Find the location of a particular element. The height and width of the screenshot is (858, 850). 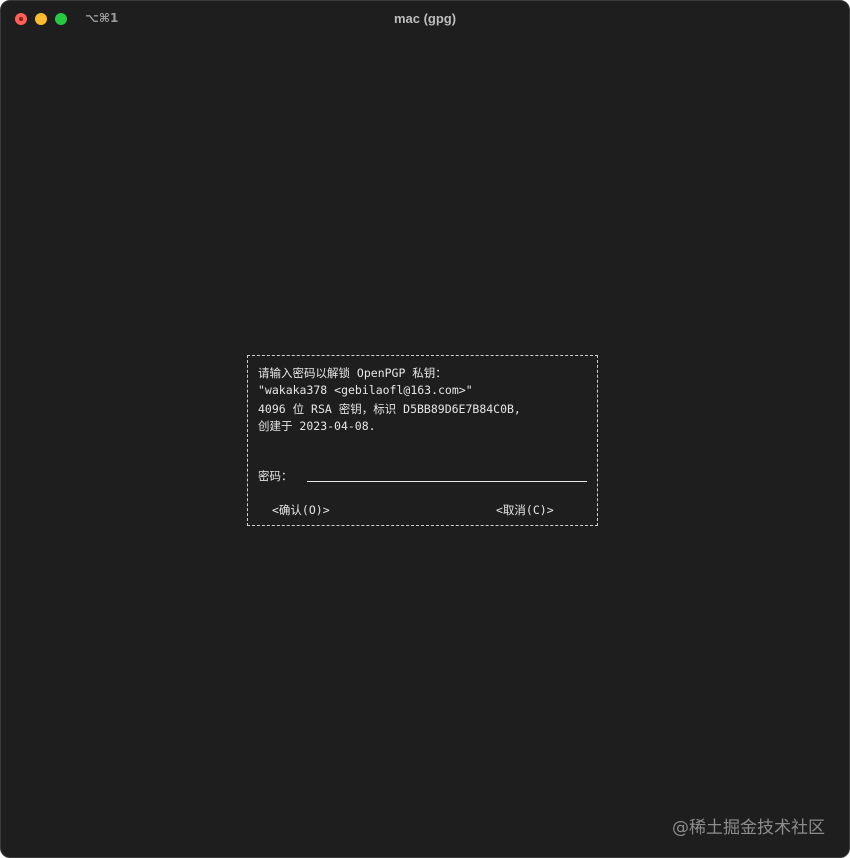

cancel-button: <取消(C)> is located at coordinates (525, 510).